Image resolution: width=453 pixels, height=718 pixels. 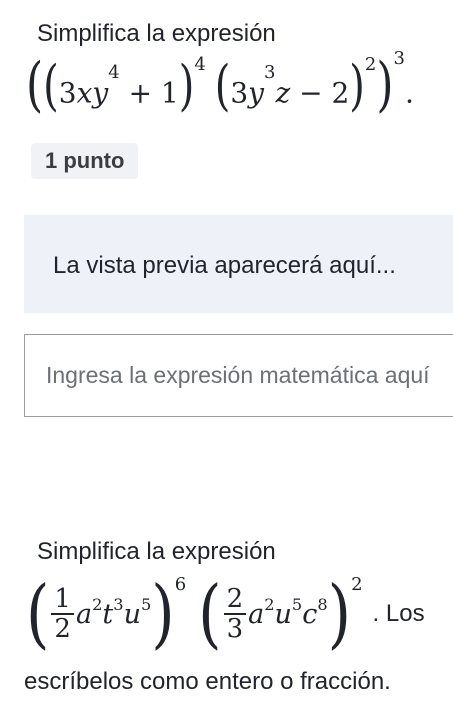 I want to click on fraction-two-thirds: 23, so click(x=235, y=614).